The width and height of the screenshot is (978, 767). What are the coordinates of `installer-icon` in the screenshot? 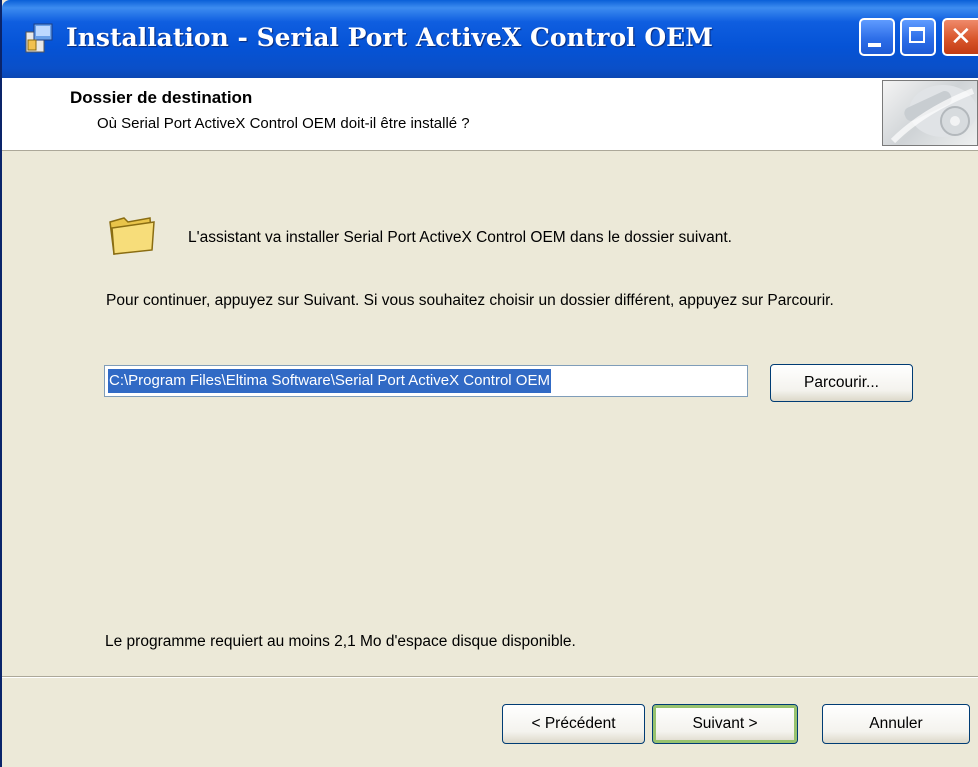 It's located at (39, 38).